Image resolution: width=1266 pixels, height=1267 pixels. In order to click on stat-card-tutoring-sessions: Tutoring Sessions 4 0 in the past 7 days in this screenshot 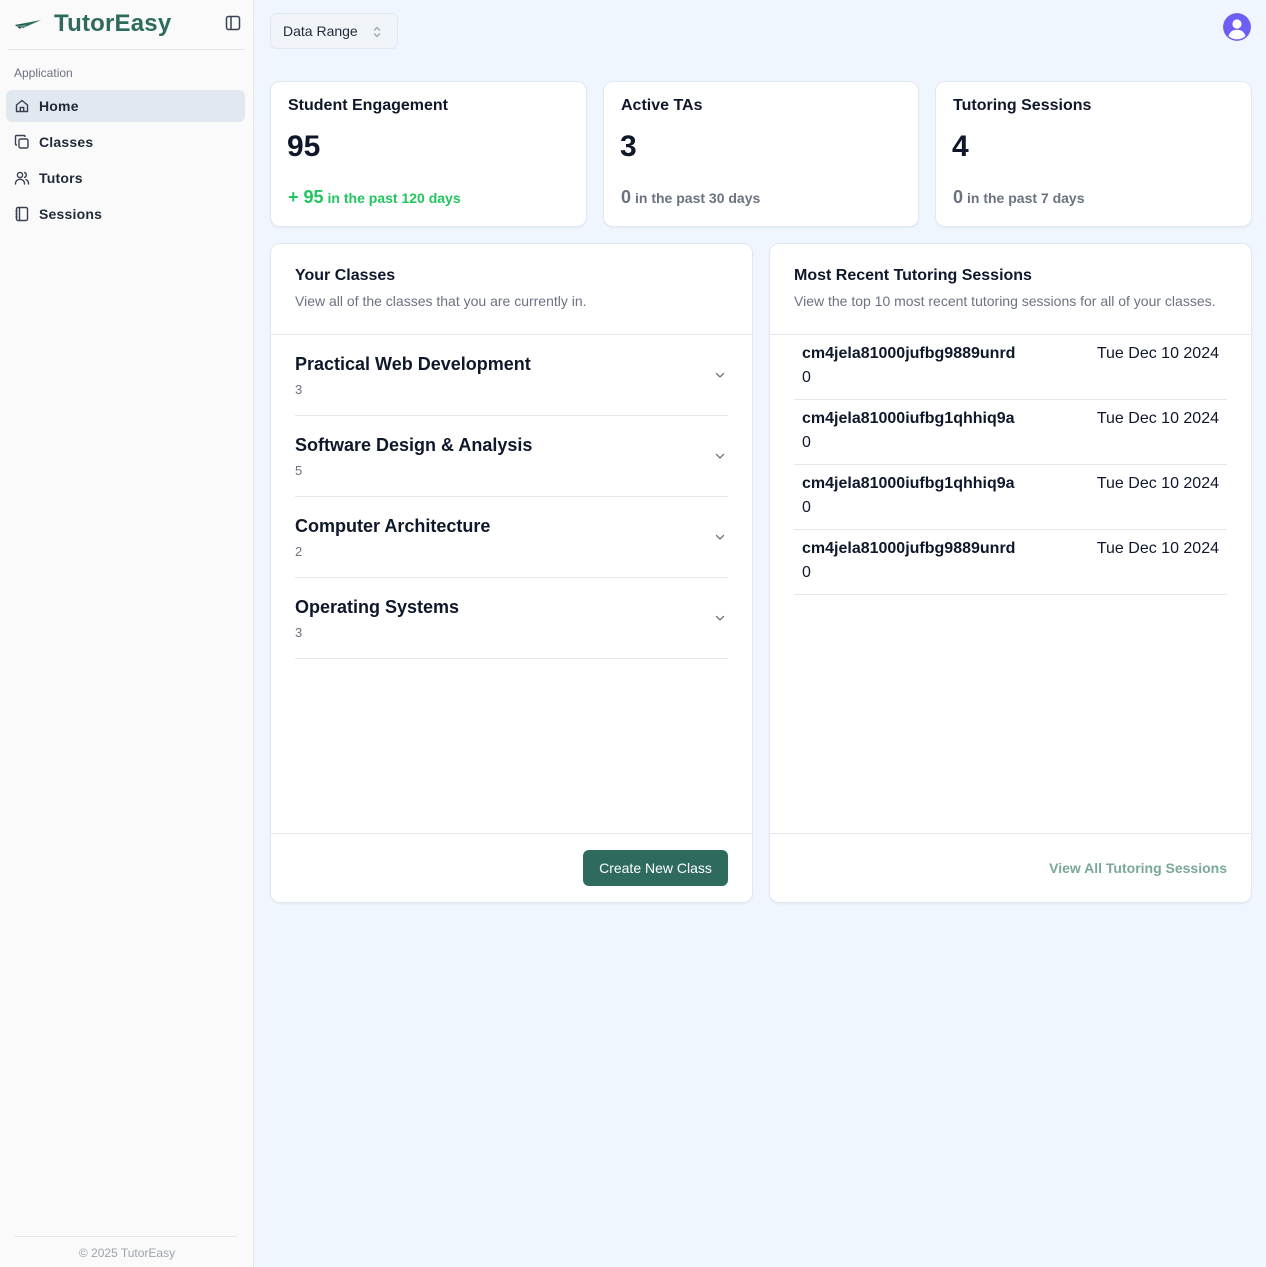, I will do `click(1093, 154)`.